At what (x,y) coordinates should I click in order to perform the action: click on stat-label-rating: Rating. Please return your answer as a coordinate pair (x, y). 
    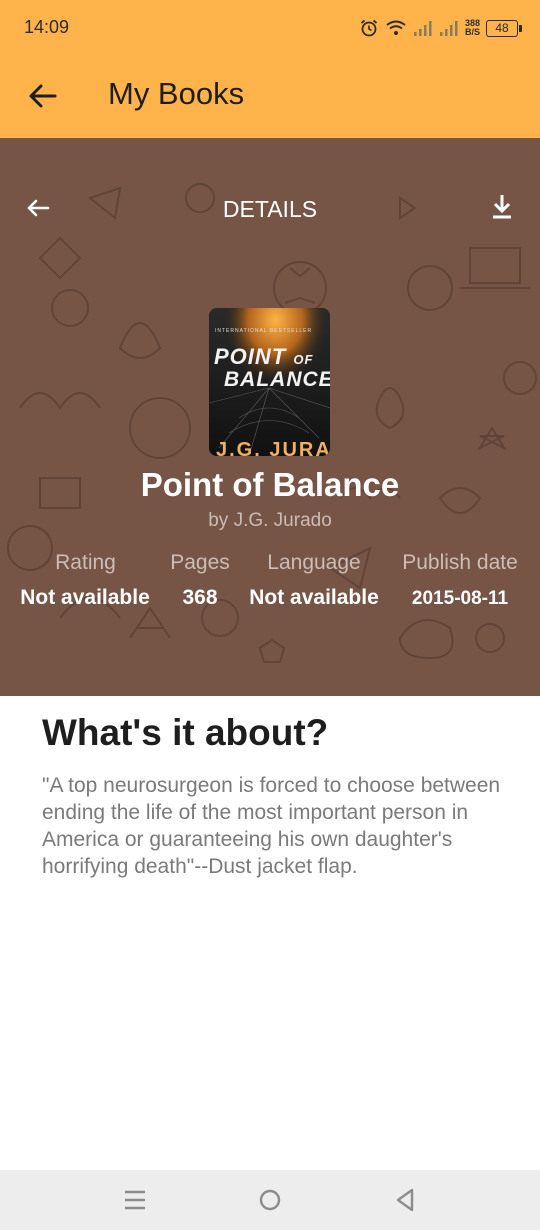
    Looking at the image, I should click on (85, 562).